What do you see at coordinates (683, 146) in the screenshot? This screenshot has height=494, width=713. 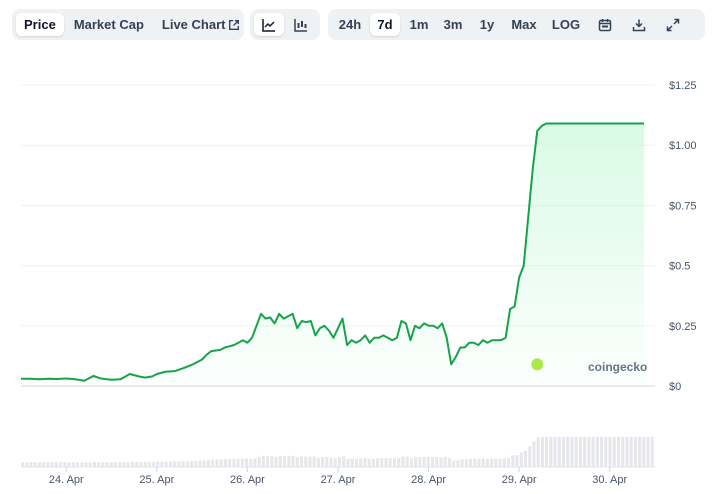 I see `y-tick-label: $1.00` at bounding box center [683, 146].